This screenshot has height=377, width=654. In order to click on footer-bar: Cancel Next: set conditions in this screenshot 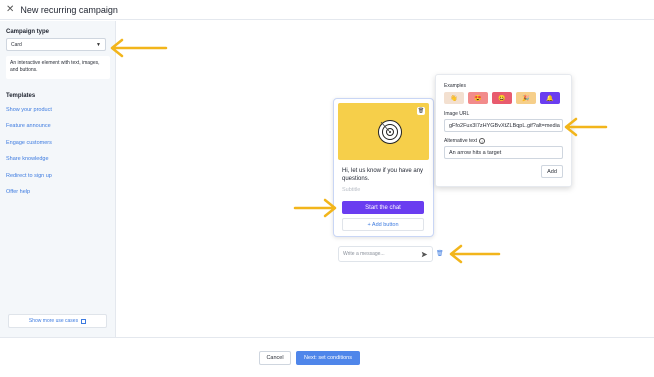, I will do `click(327, 357)`.